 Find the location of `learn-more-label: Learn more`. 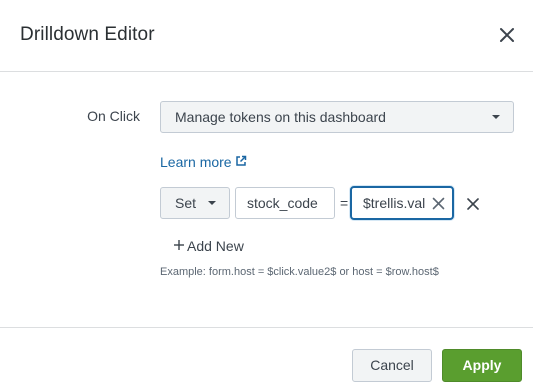

learn-more-label: Learn more is located at coordinates (196, 162).